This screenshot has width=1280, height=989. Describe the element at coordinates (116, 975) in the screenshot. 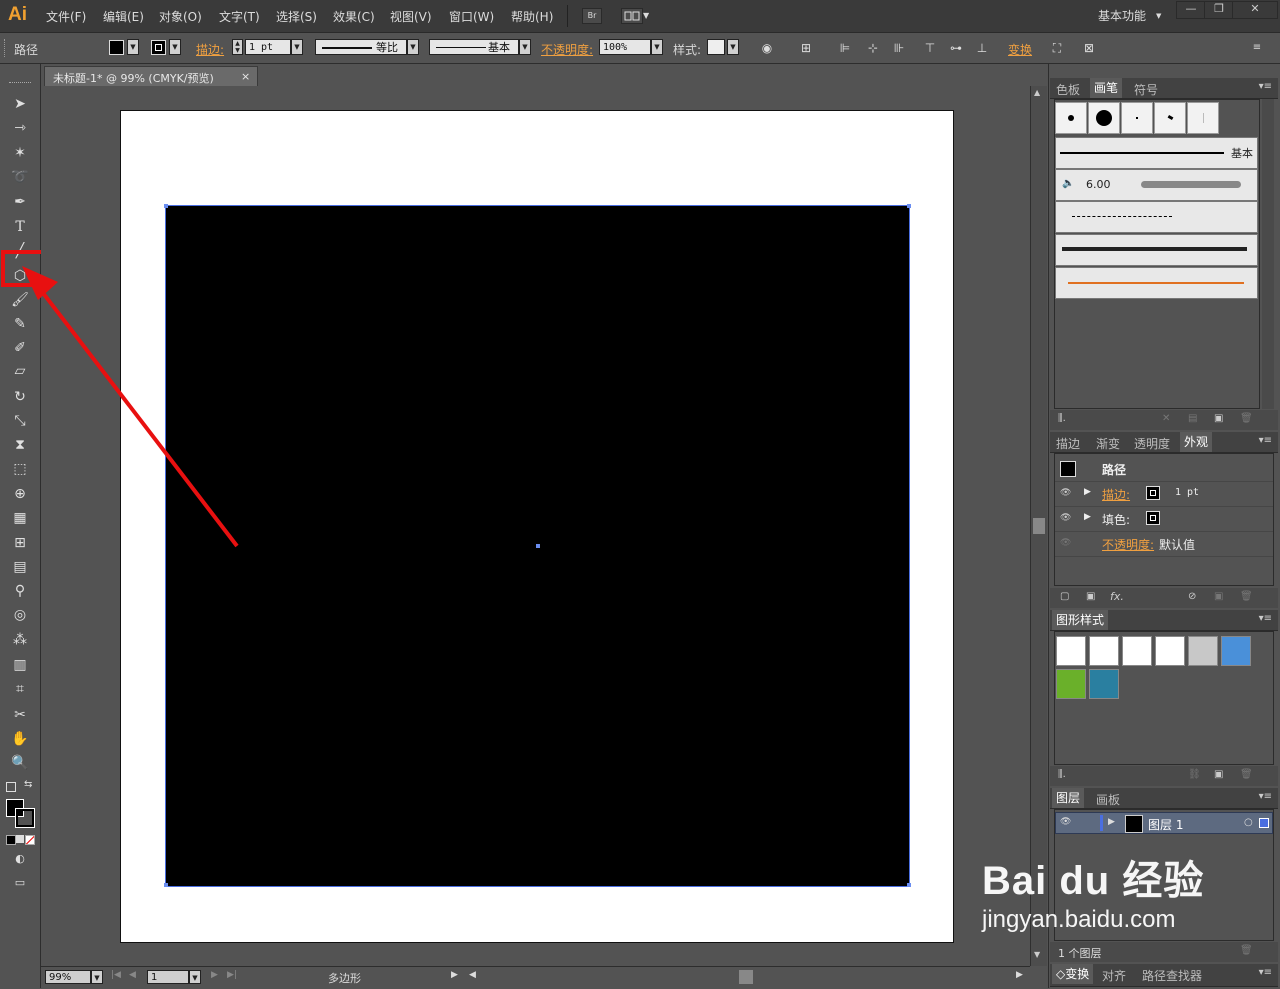

I see `first-artboard-icon: |◀` at that location.